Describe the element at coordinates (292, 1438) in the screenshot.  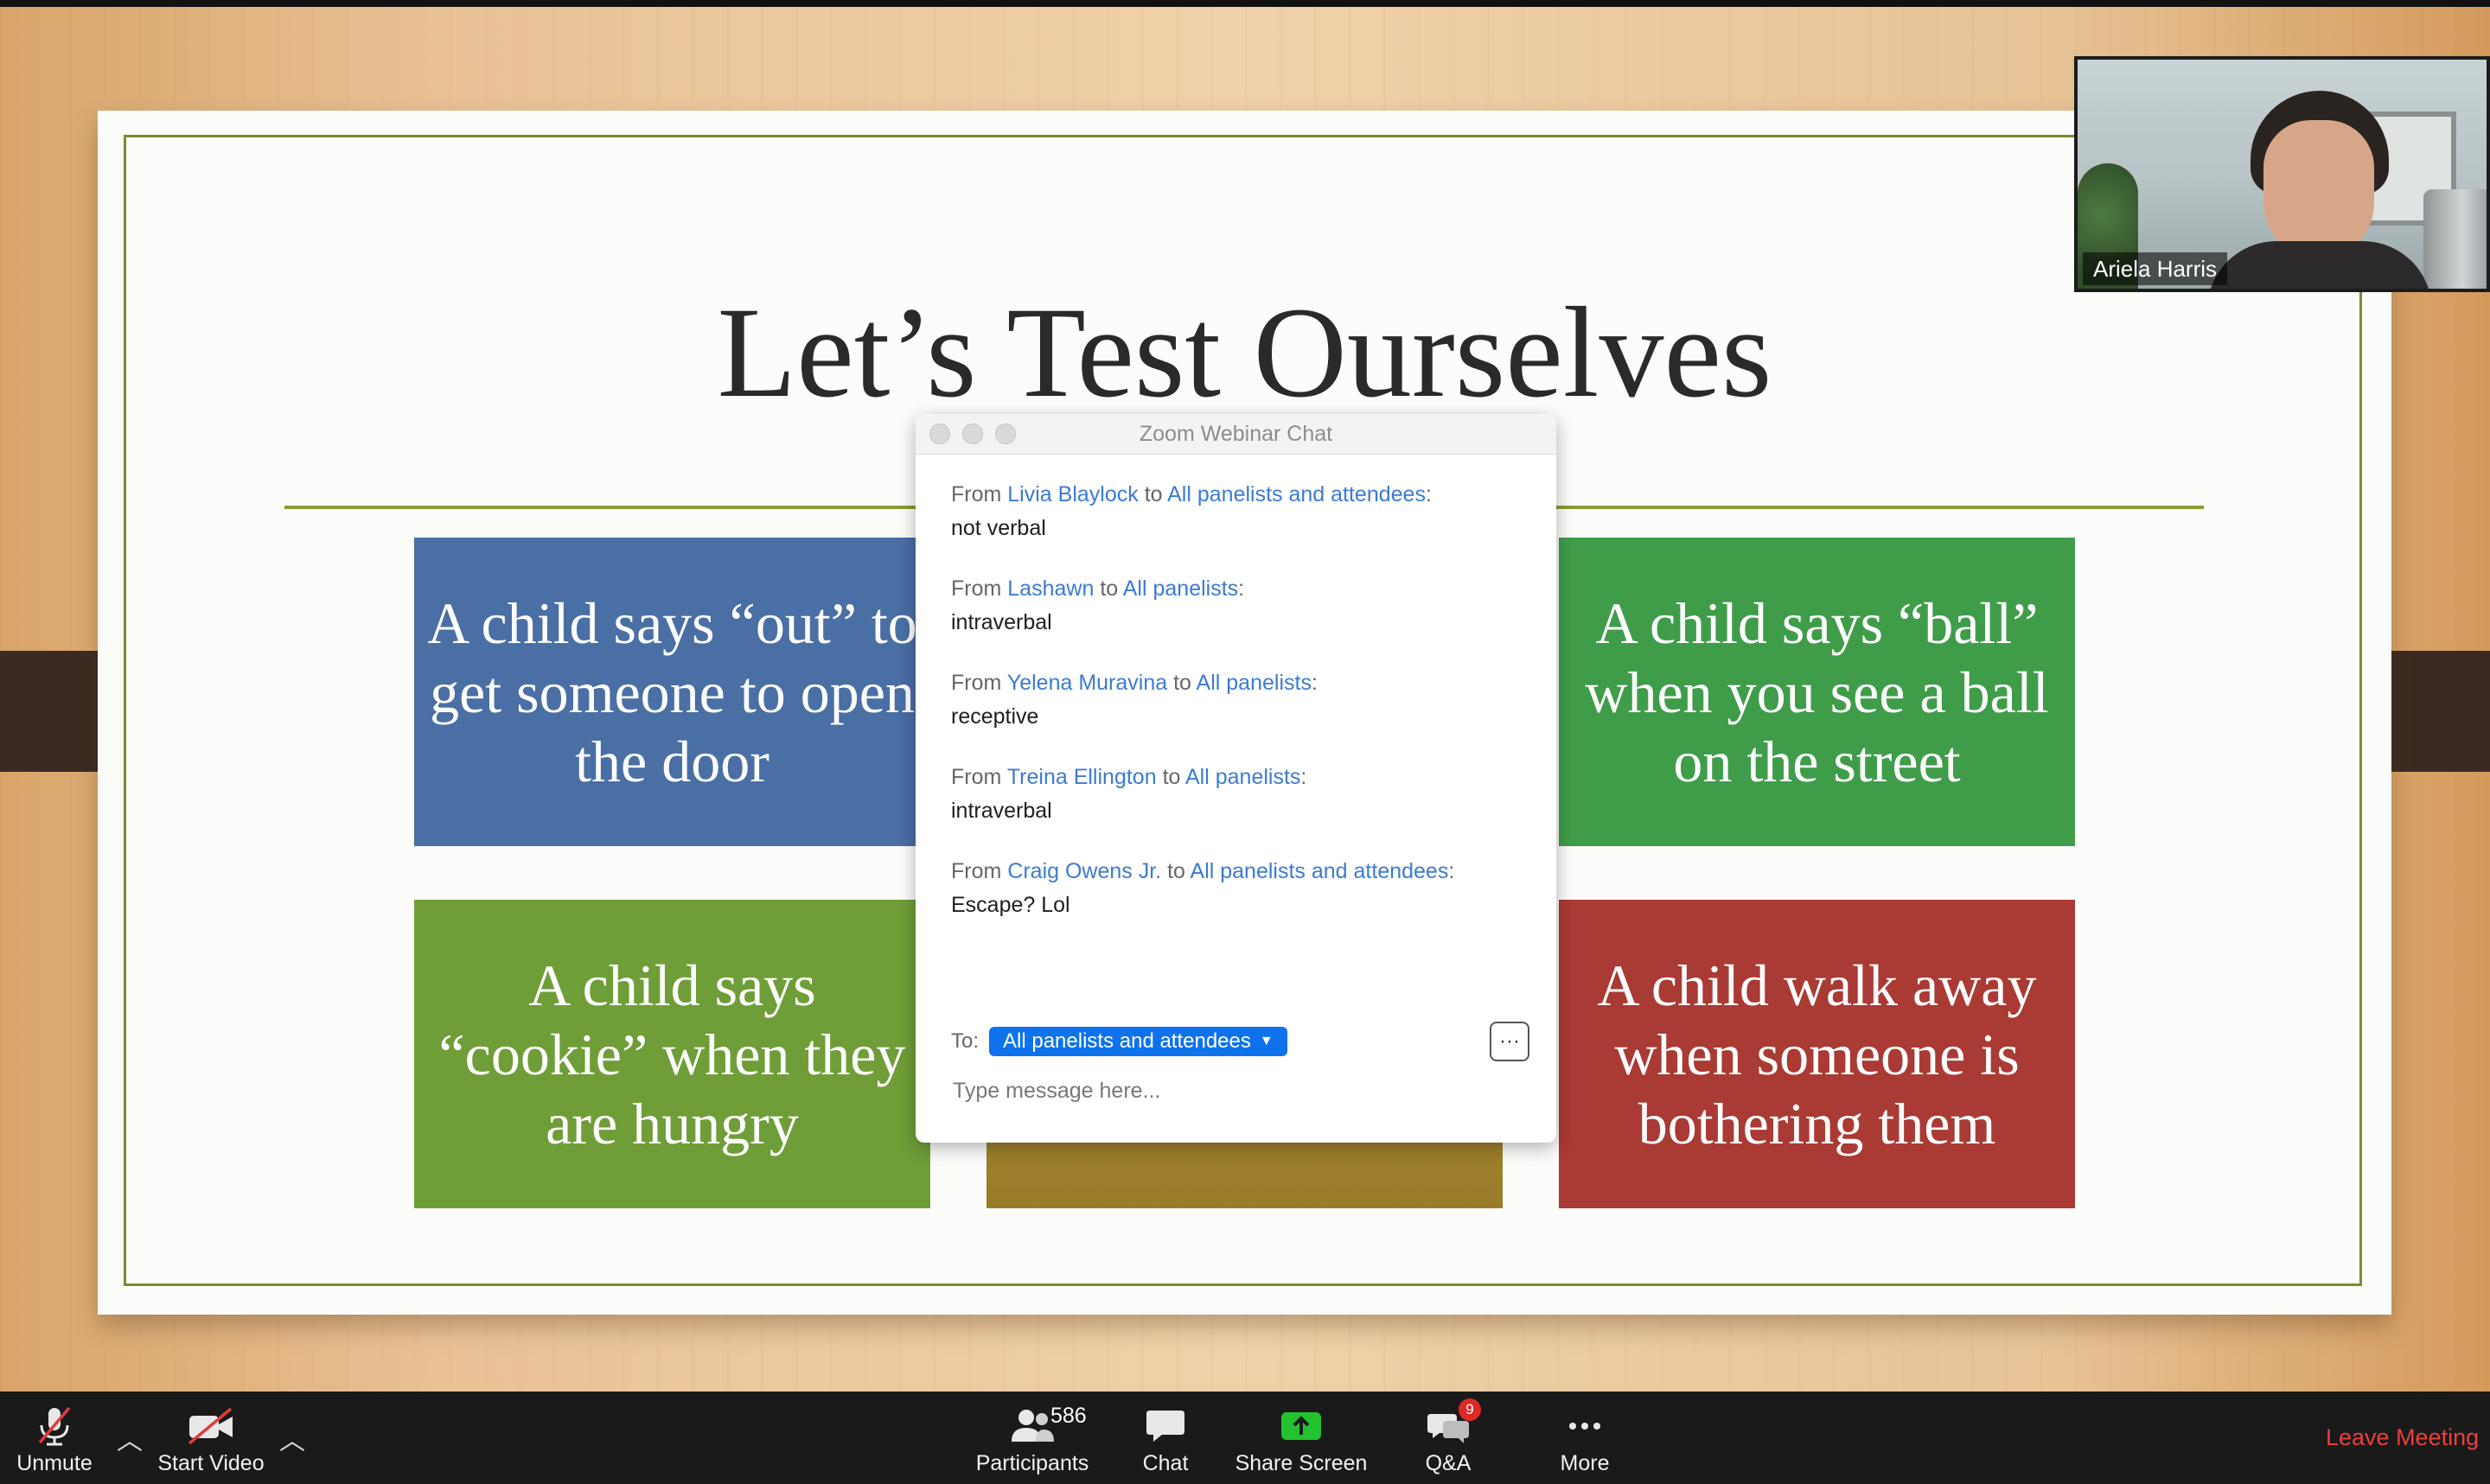
I see `video-options-caret-icon: ︿` at that location.